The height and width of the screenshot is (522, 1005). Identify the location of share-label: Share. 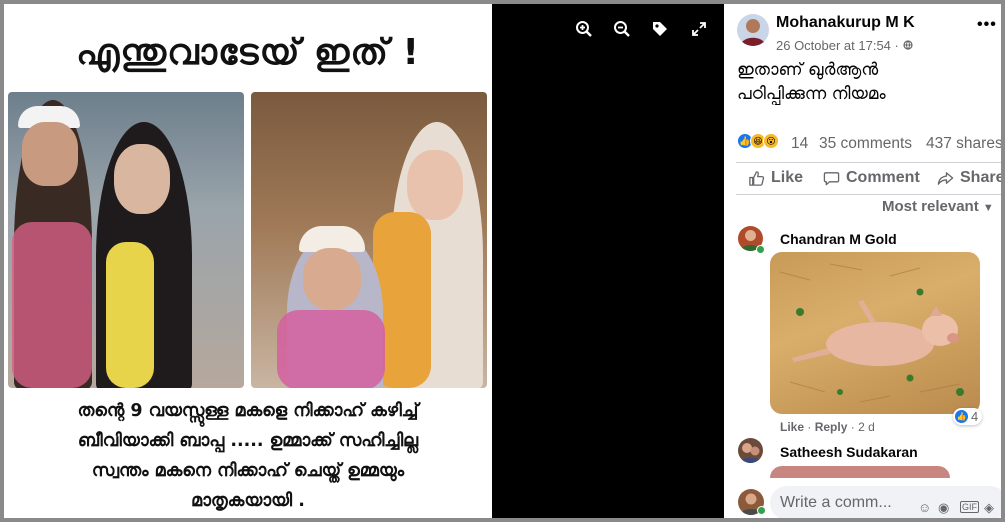
(982, 177).